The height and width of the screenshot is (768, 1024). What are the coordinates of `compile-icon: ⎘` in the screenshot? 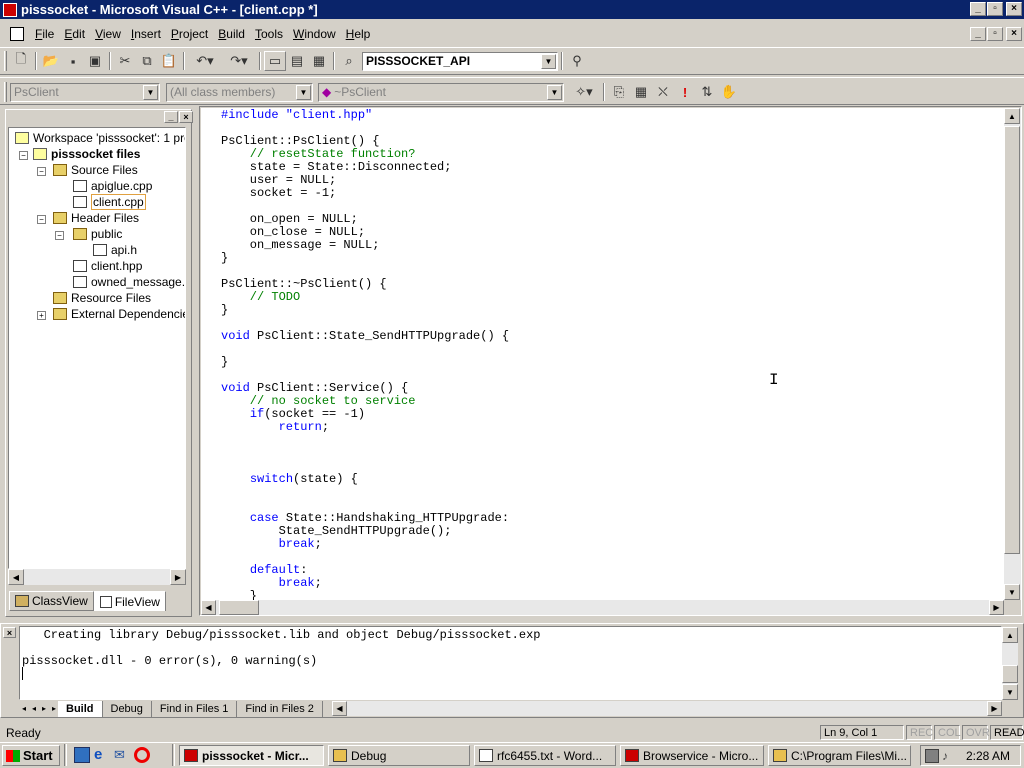 It's located at (619, 92).